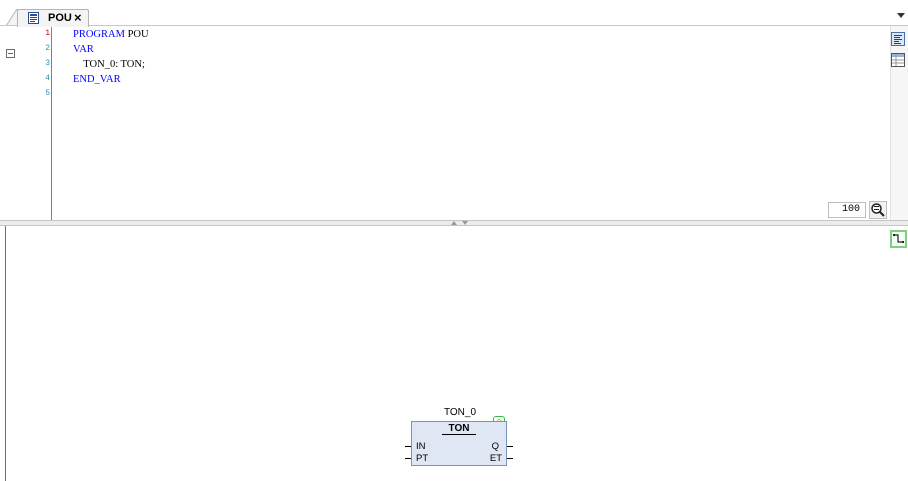 The height and width of the screenshot is (481, 908). I want to click on line-number-gutter: 1 2 3 4 5, so click(35, 123).